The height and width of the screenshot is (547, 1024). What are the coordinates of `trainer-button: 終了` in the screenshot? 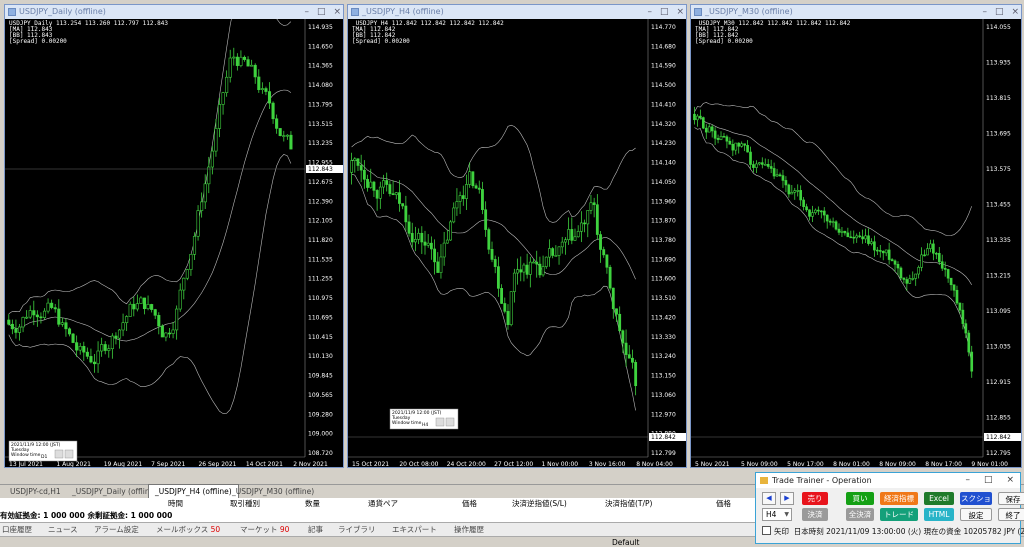 It's located at (1011, 514).